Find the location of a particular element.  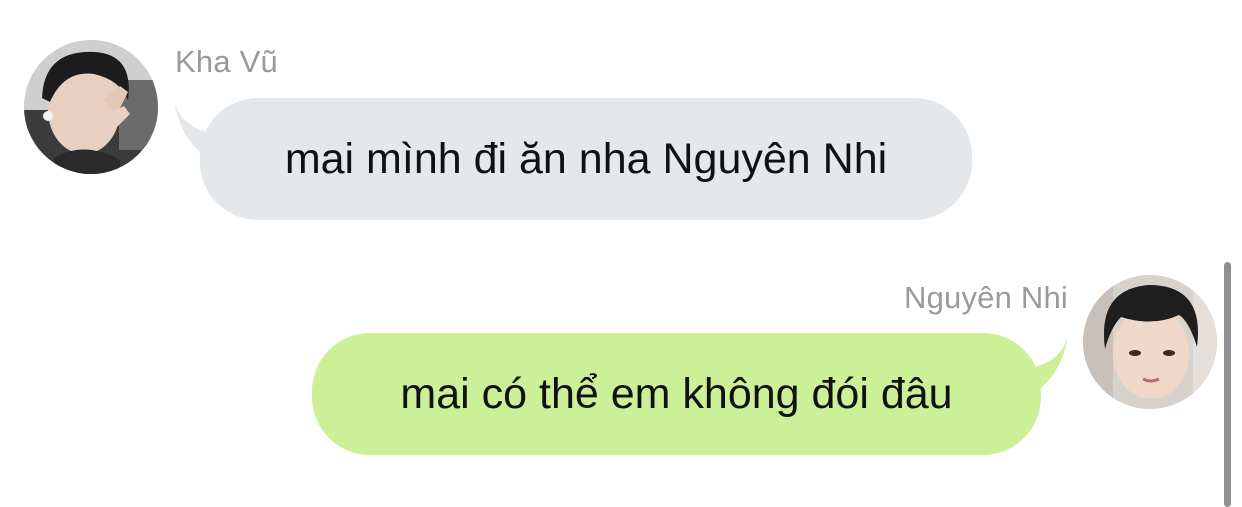

avatar-kha-vu is located at coordinates (91, 107).